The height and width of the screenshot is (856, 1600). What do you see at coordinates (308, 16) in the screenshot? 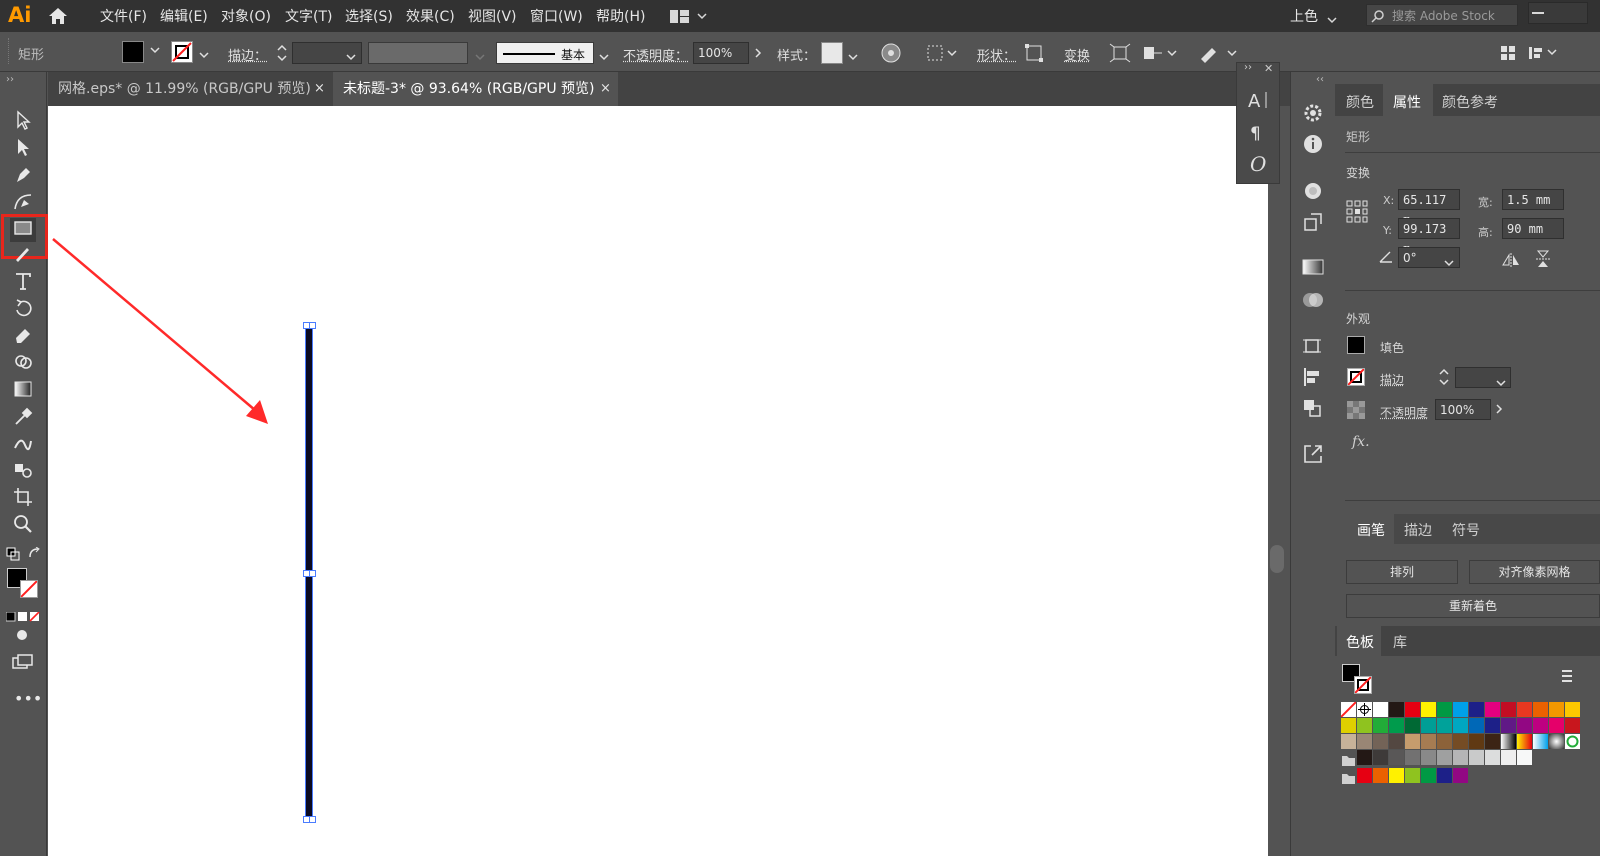
I see `menu-type: 文字(T)` at bounding box center [308, 16].